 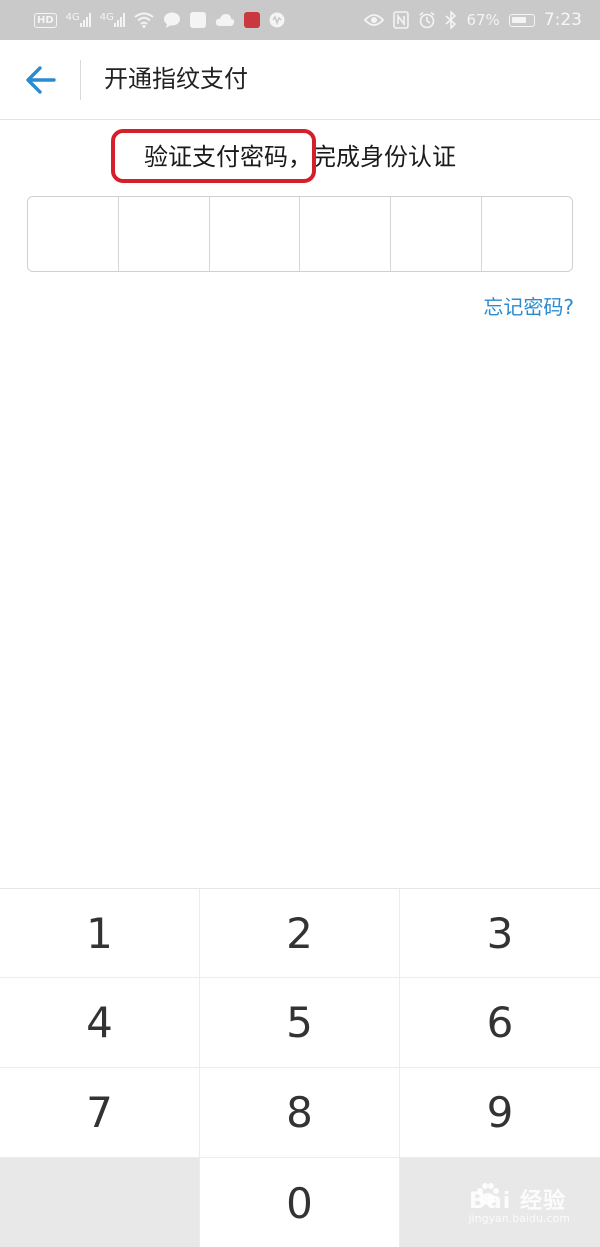 I want to click on forgot-password-link: 忘记密码?, so click(x=528, y=307).